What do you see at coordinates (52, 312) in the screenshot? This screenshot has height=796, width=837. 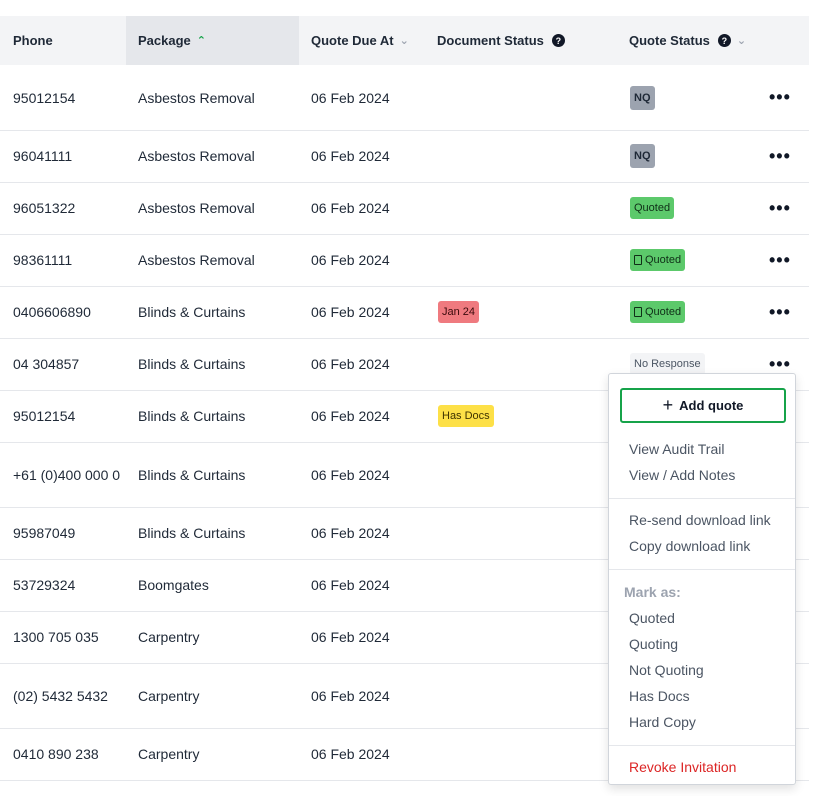 I see `phone-cell: 0406606890` at bounding box center [52, 312].